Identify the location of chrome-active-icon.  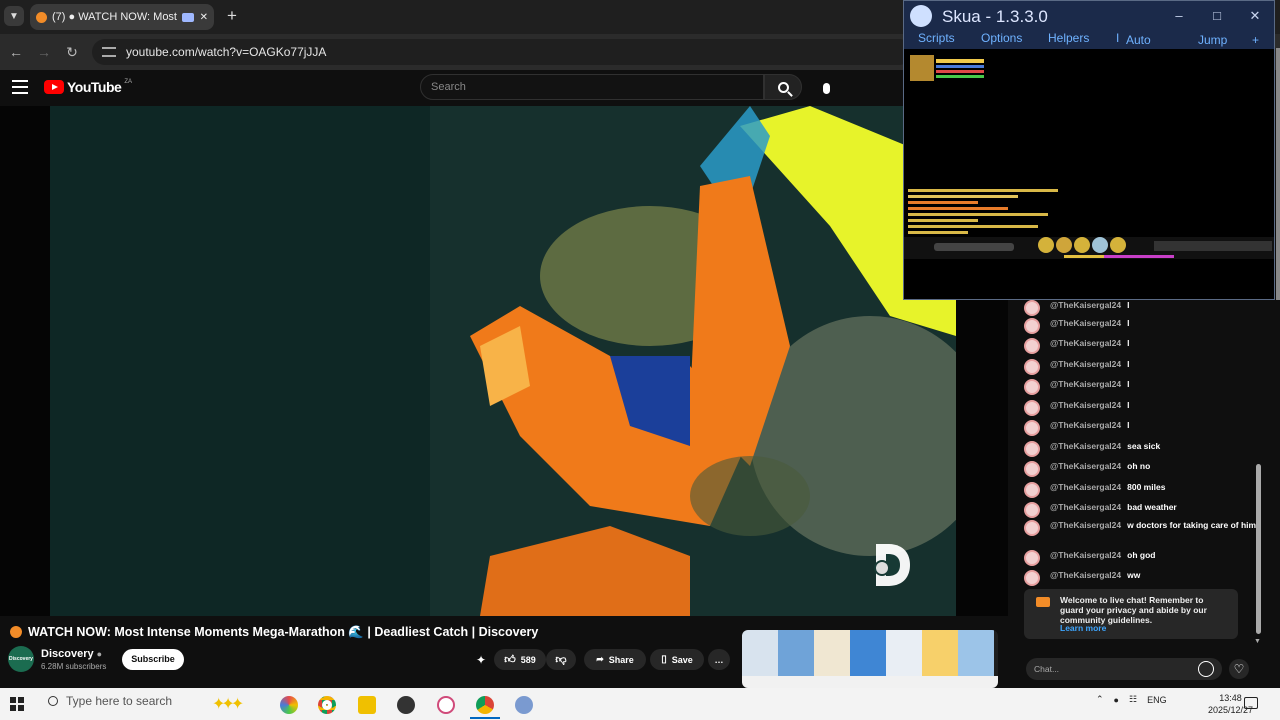
(485, 705).